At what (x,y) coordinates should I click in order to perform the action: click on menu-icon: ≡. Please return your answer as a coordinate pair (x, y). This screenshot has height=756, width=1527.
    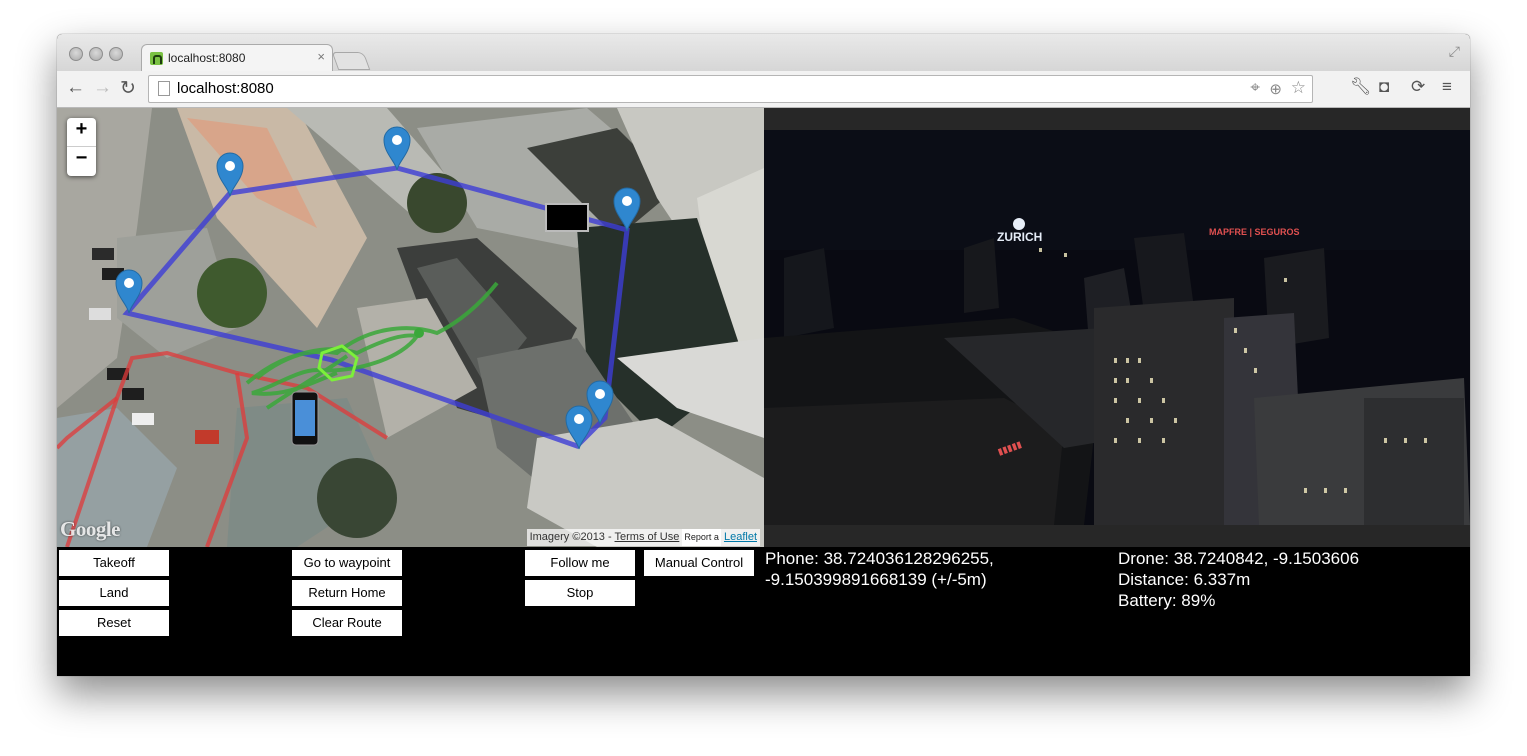
    Looking at the image, I should click on (1447, 87).